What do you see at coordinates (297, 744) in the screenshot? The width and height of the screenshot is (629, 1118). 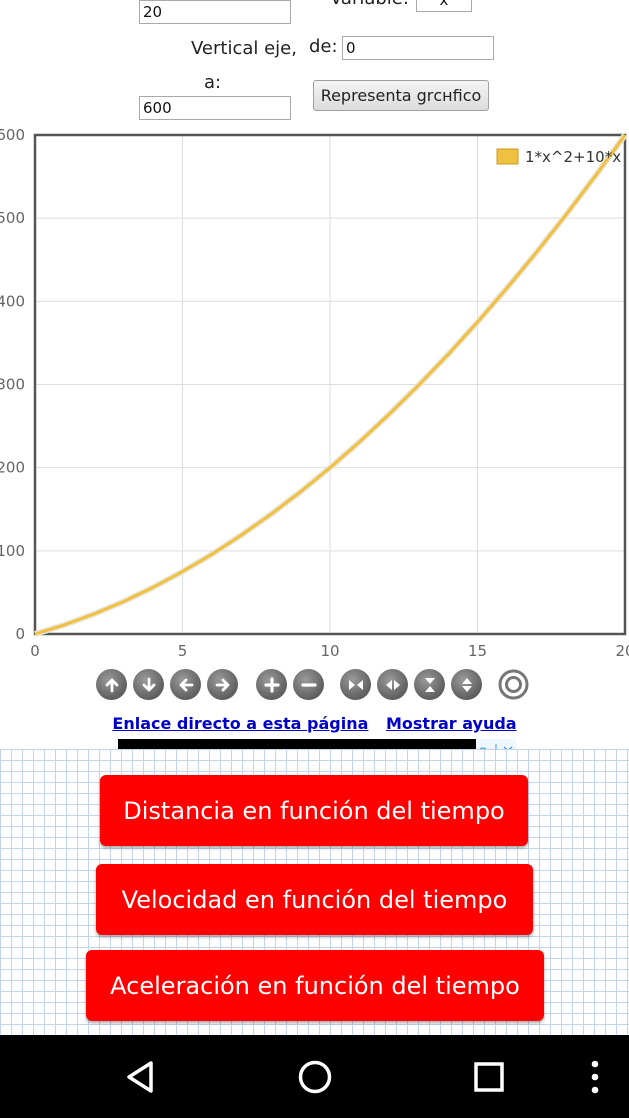 I see `ad-banner` at bounding box center [297, 744].